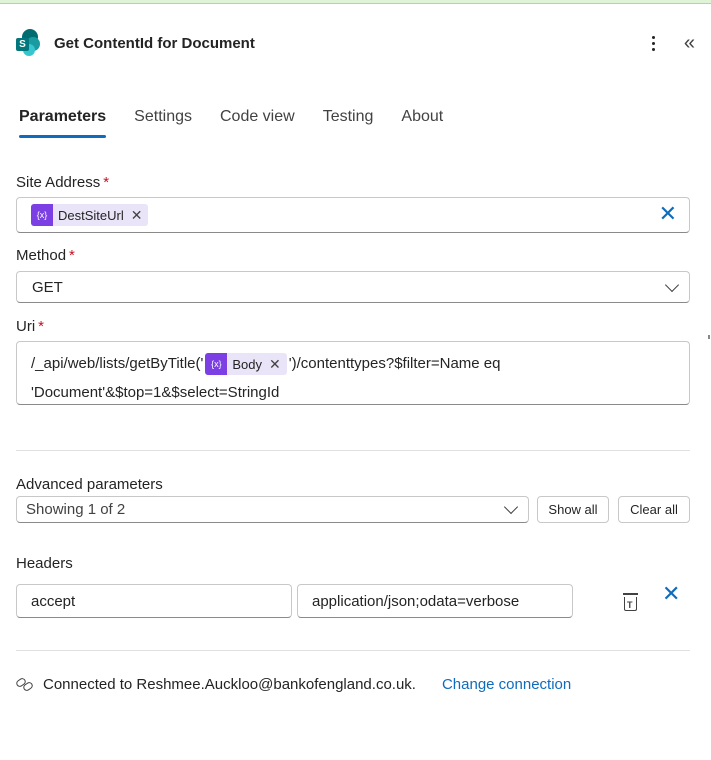 This screenshot has height=760, width=711. Describe the element at coordinates (29, 43) in the screenshot. I see `sharepoint-logo-icon: S` at that location.